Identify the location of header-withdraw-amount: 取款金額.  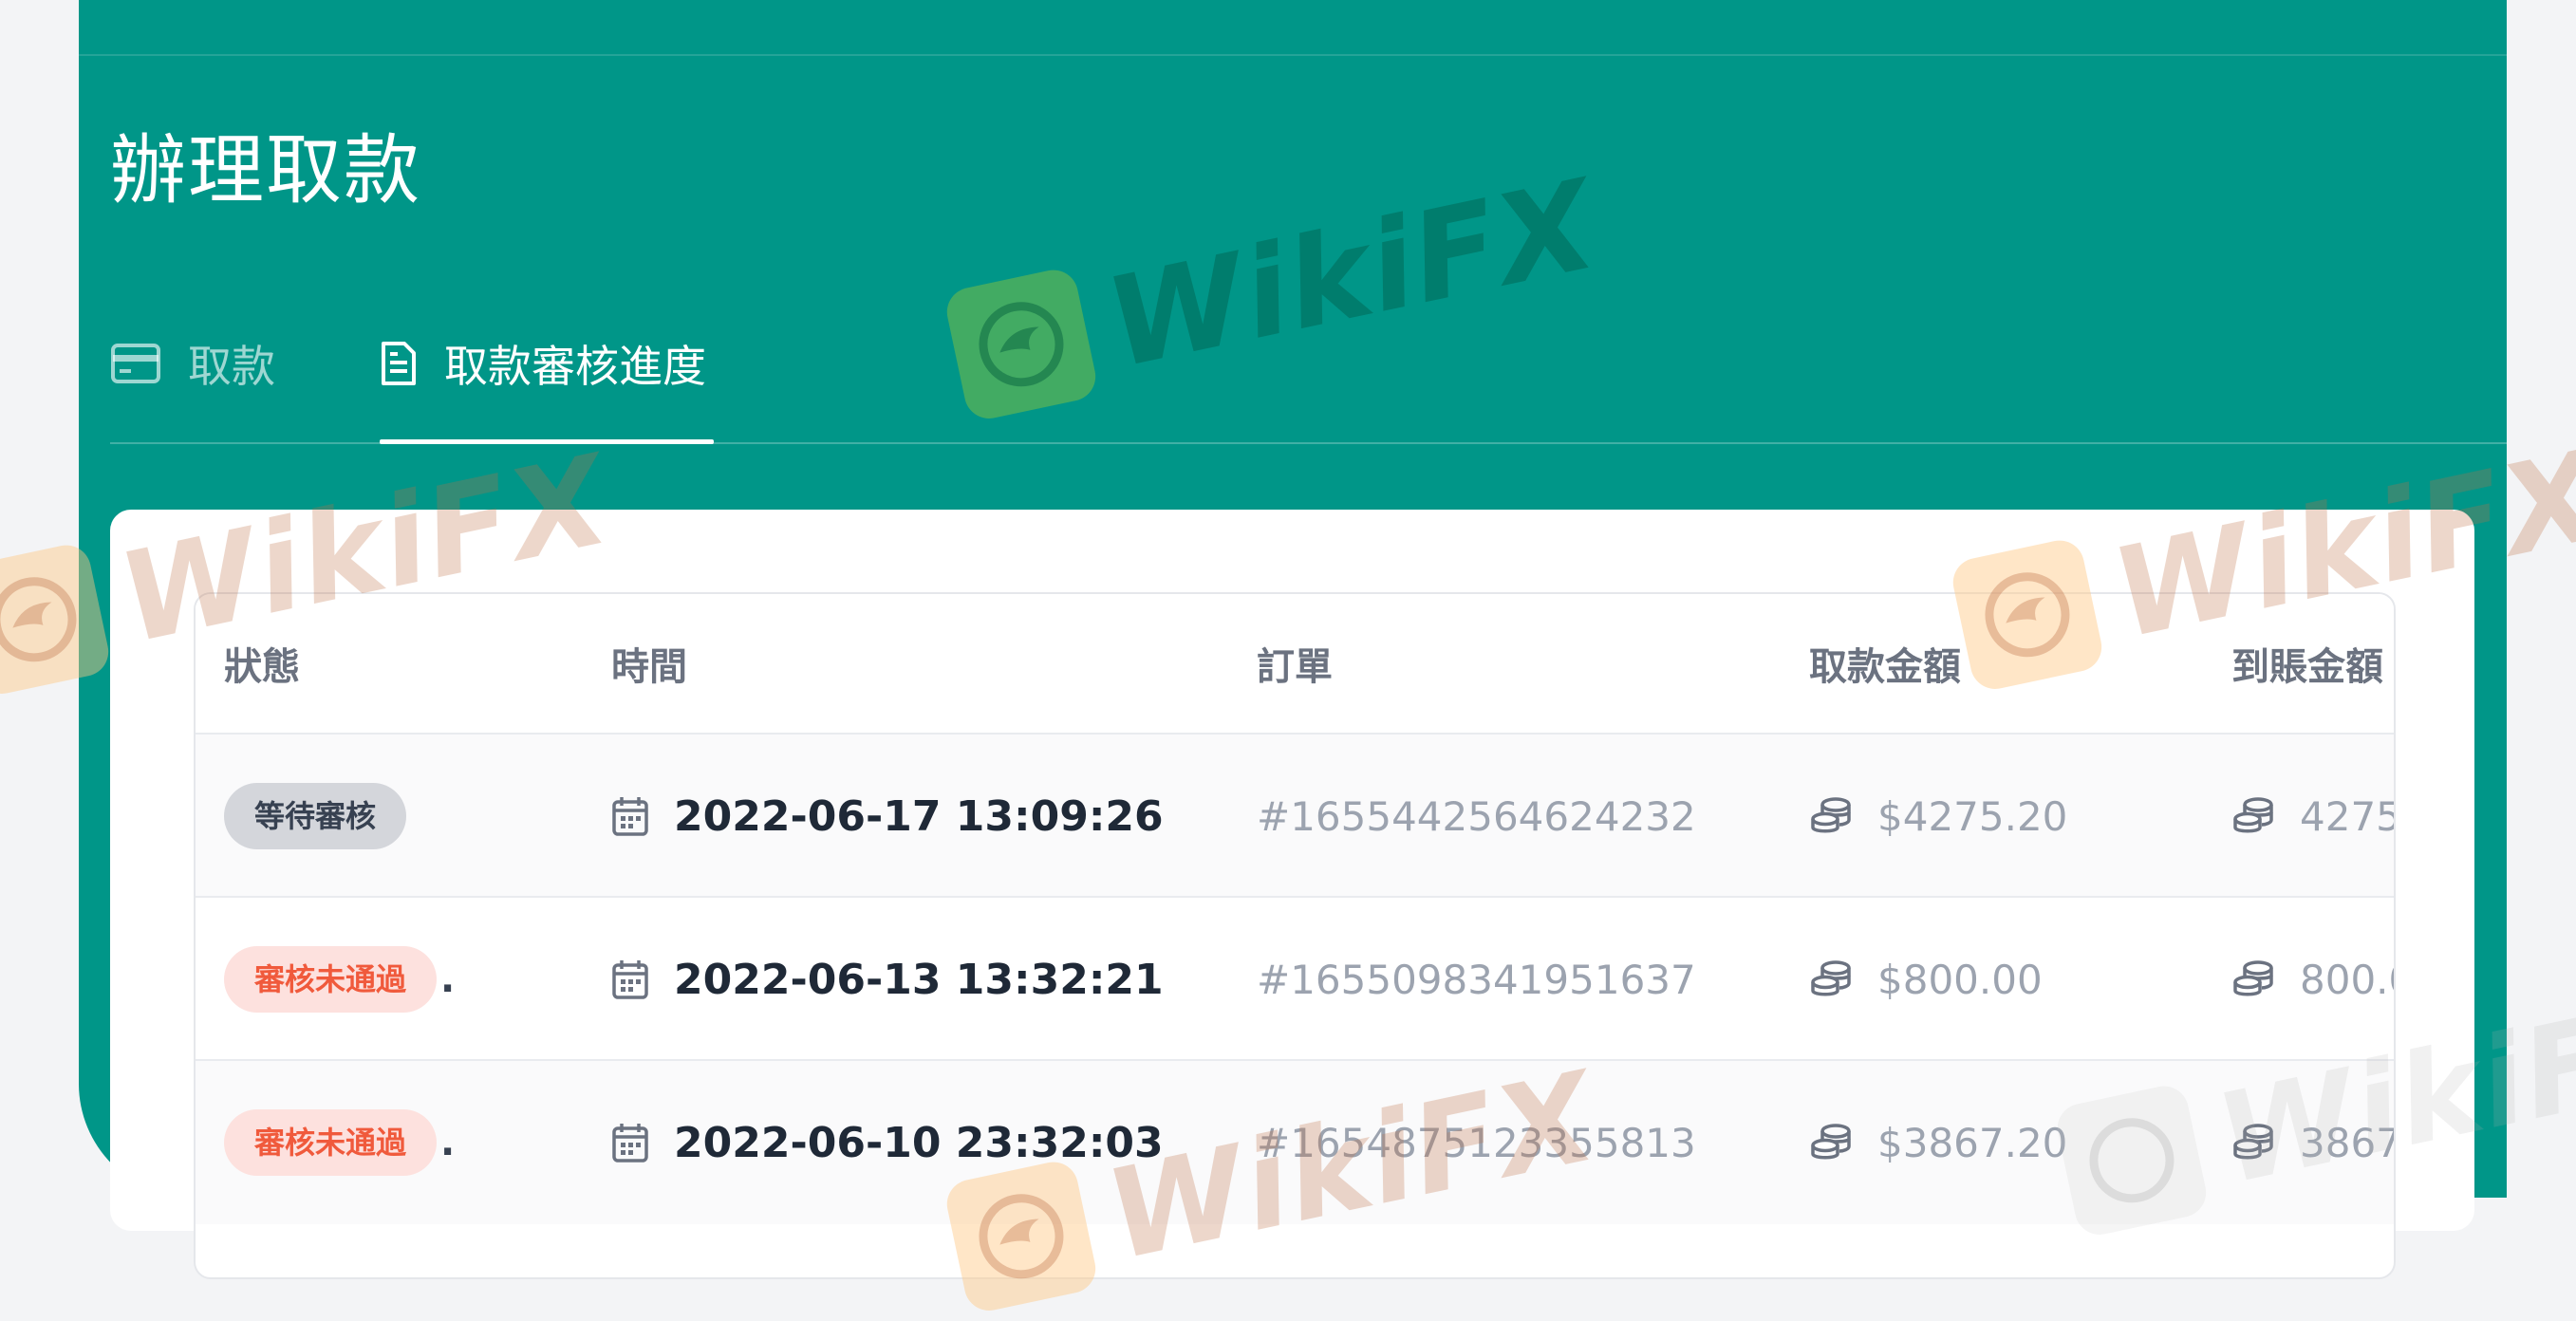
(1885, 667).